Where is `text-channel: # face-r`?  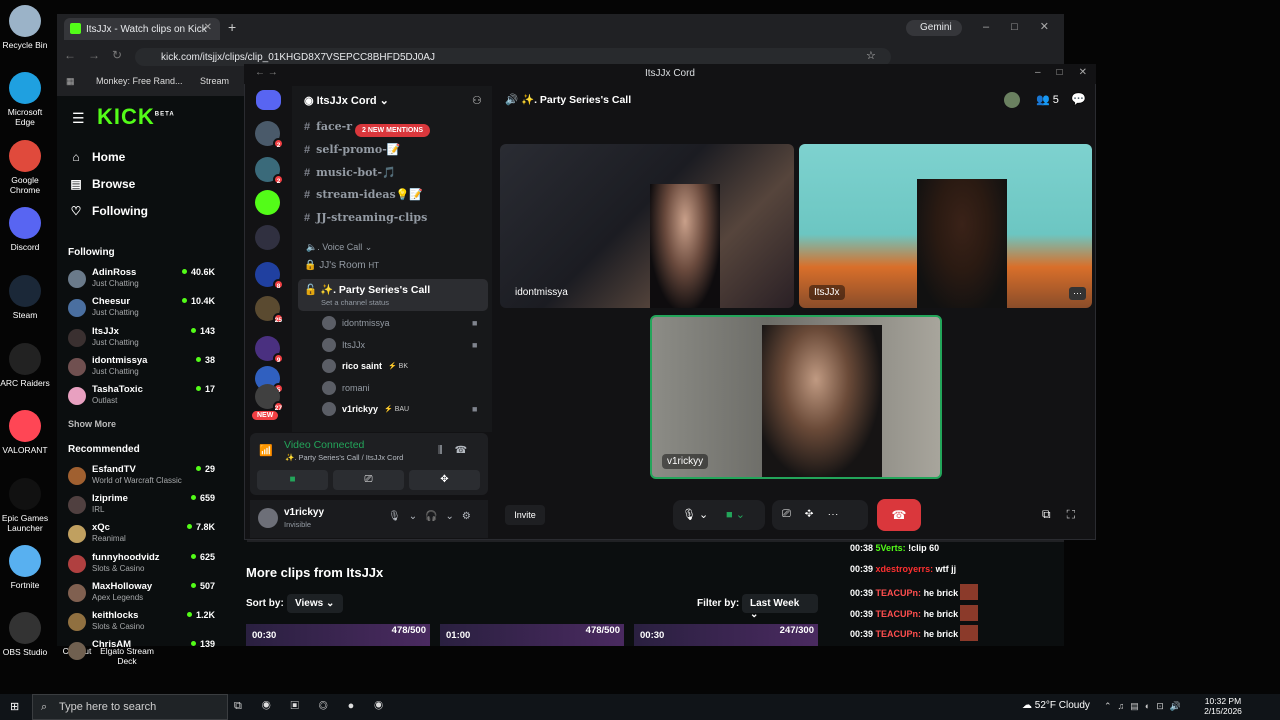
text-channel: # face-r is located at coordinates (328, 126).